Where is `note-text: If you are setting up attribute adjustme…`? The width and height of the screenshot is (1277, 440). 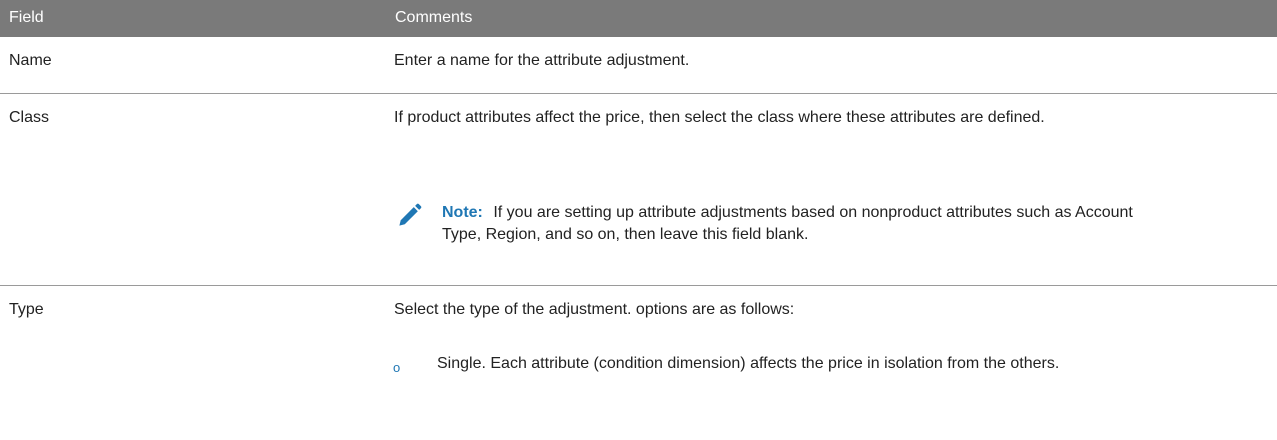
note-text: If you are setting up attribute adjustme… is located at coordinates (787, 223).